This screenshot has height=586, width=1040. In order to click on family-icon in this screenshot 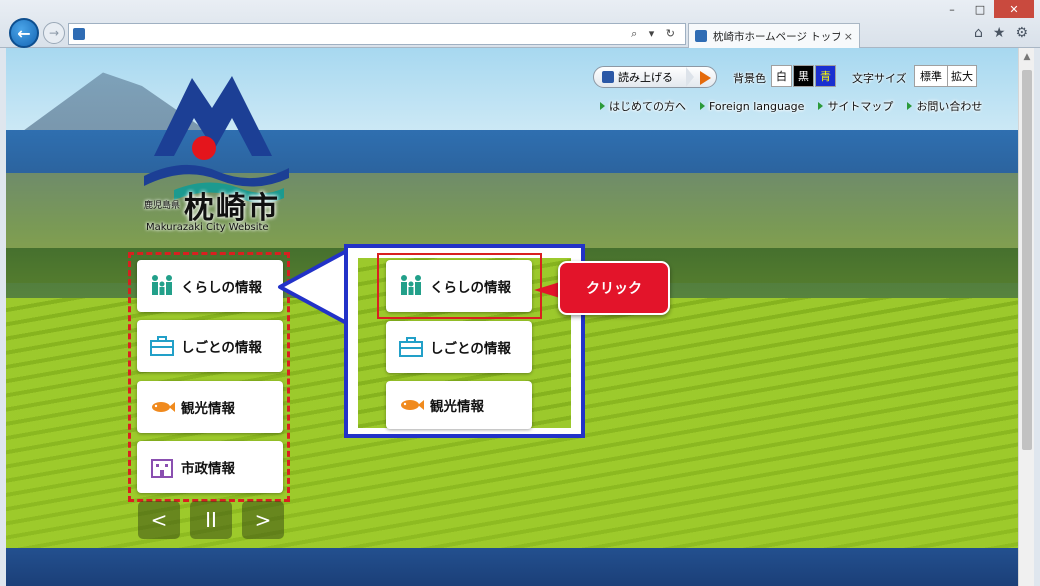, I will do `click(162, 285)`.